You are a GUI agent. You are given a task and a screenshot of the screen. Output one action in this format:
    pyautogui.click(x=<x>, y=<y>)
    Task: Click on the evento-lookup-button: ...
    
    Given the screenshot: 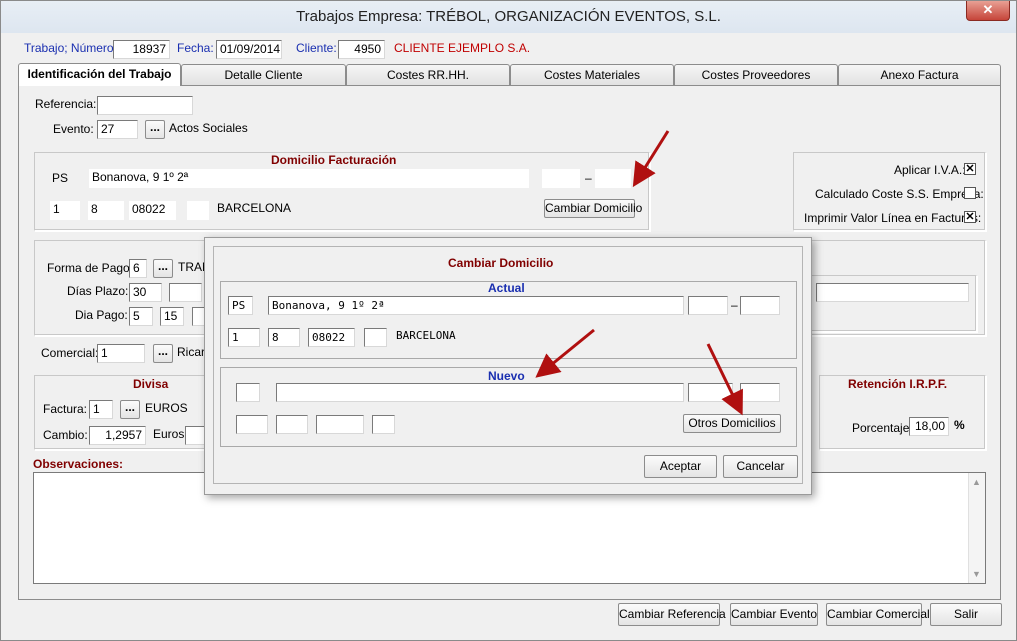 What is the action you would take?
    pyautogui.click(x=155, y=129)
    